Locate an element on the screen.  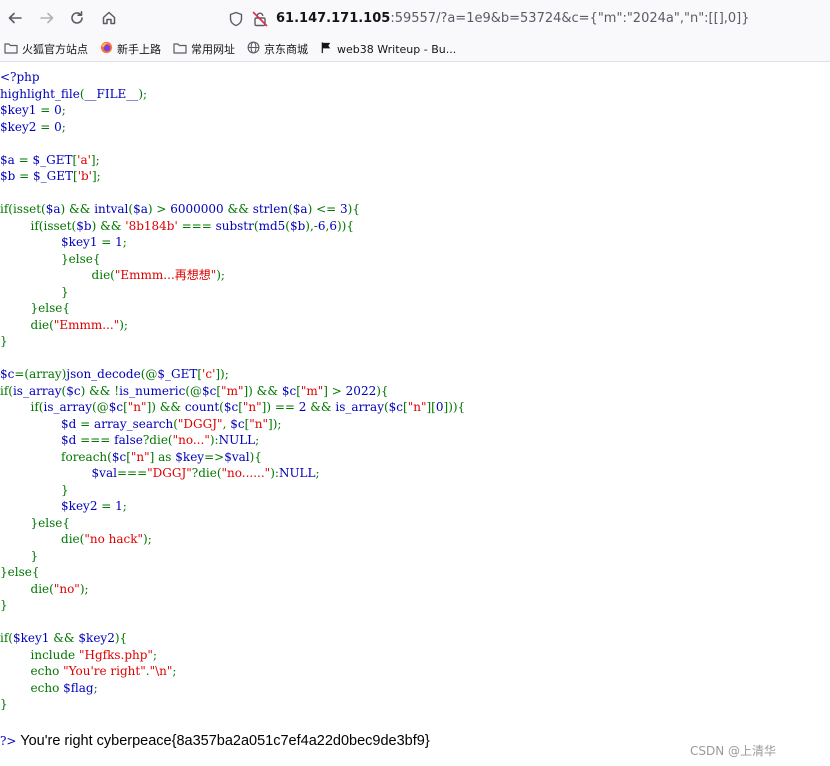
code-token: ) && is located at coordinates (77, 209).